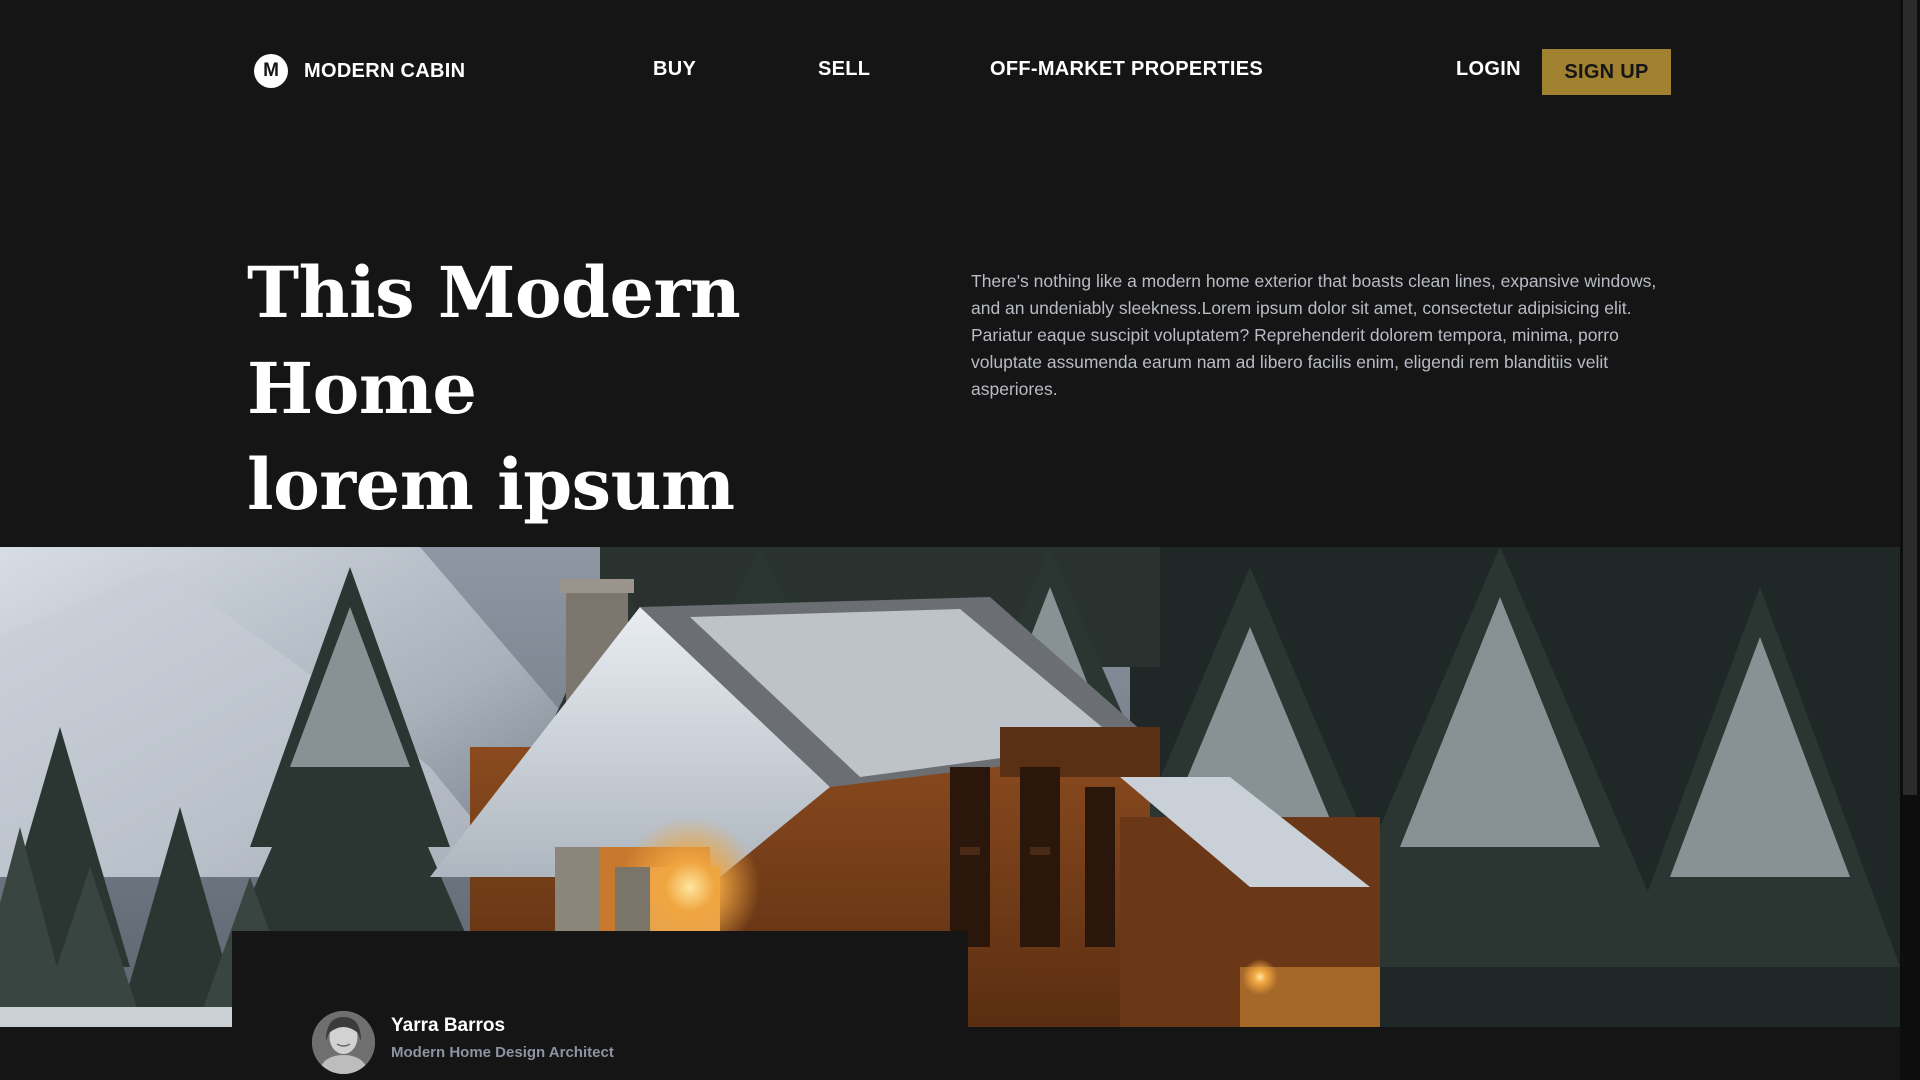 This screenshot has width=1920, height=1080. Describe the element at coordinates (502, 1052) in the screenshot. I see `author-role: Modern Home Design Architect` at that location.